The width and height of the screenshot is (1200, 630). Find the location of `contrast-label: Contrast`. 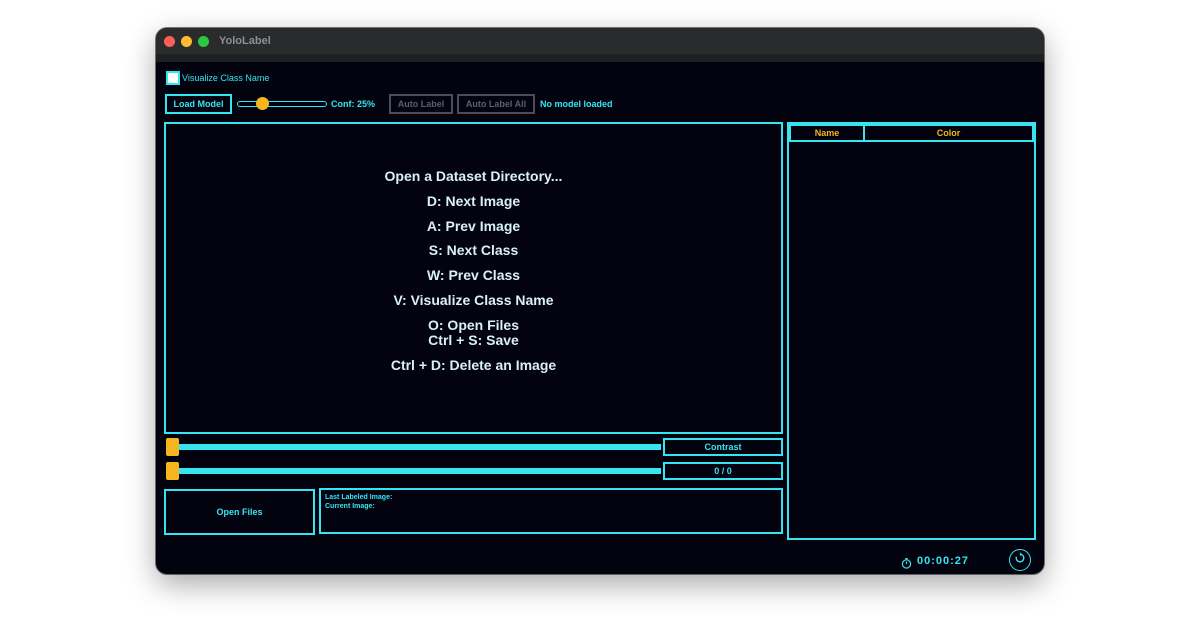

contrast-label: Contrast is located at coordinates (723, 447).